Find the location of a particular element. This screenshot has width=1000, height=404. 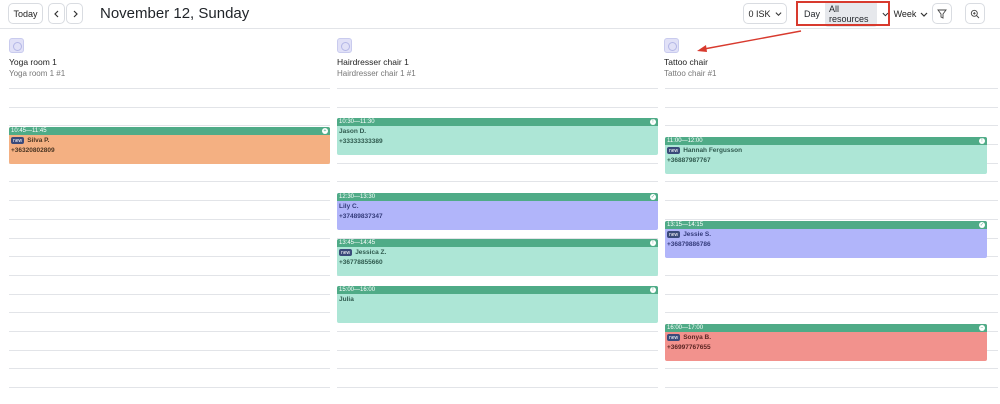

resource-sub: Yoga room 1 #1 is located at coordinates (37, 73).